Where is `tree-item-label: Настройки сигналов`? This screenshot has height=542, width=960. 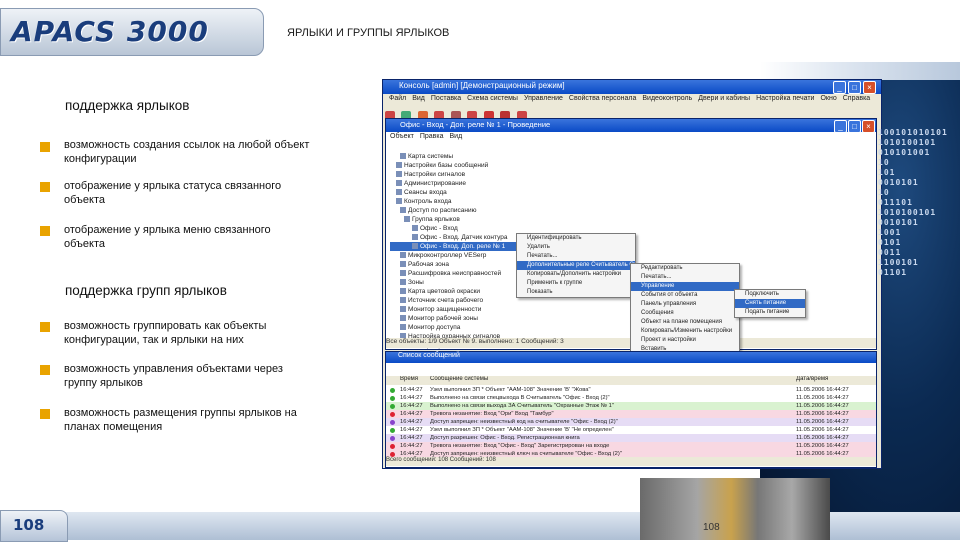 tree-item-label: Настройки сигналов is located at coordinates (435, 174).